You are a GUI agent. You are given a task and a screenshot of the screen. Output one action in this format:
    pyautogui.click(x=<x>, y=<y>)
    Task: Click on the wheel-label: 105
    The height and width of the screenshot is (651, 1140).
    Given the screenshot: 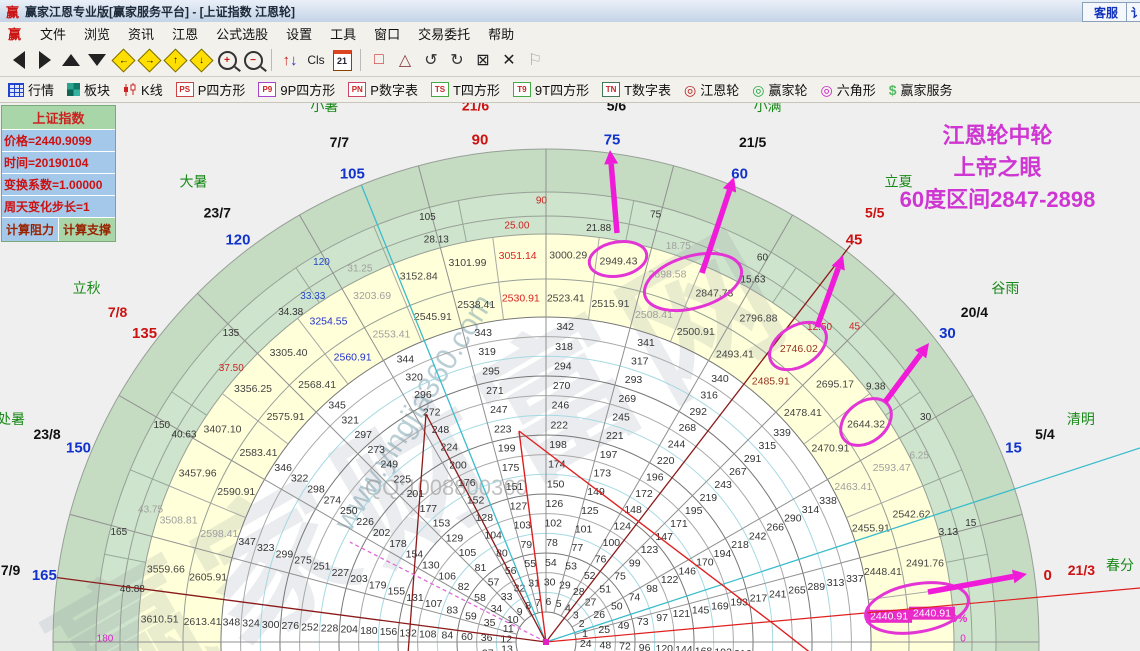 What is the action you would take?
    pyautogui.click(x=427, y=217)
    